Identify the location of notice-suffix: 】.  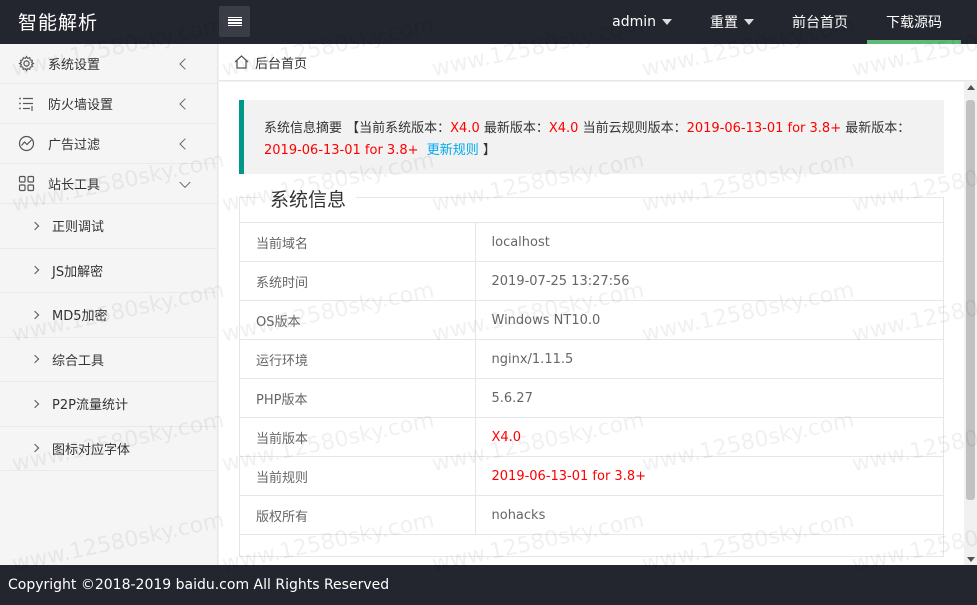
(487, 150).